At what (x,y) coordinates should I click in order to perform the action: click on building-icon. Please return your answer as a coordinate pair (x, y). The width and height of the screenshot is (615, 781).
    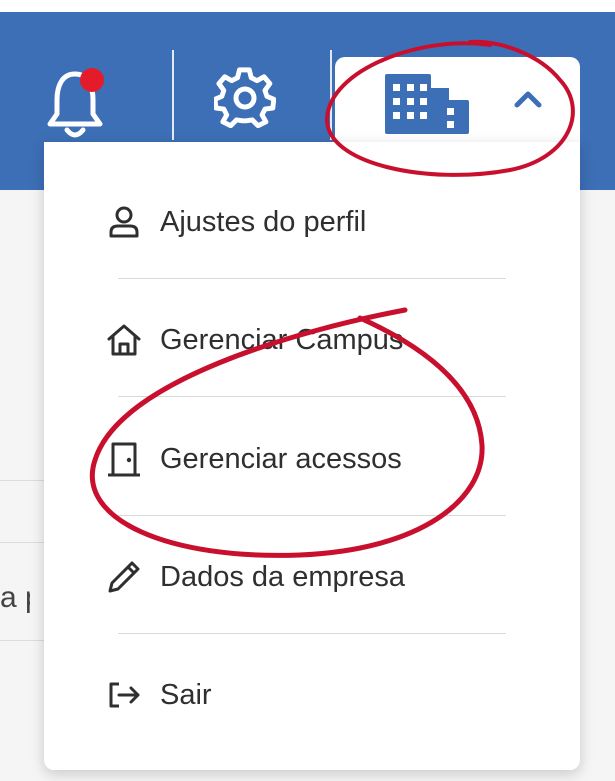
    Looking at the image, I should click on (427, 104).